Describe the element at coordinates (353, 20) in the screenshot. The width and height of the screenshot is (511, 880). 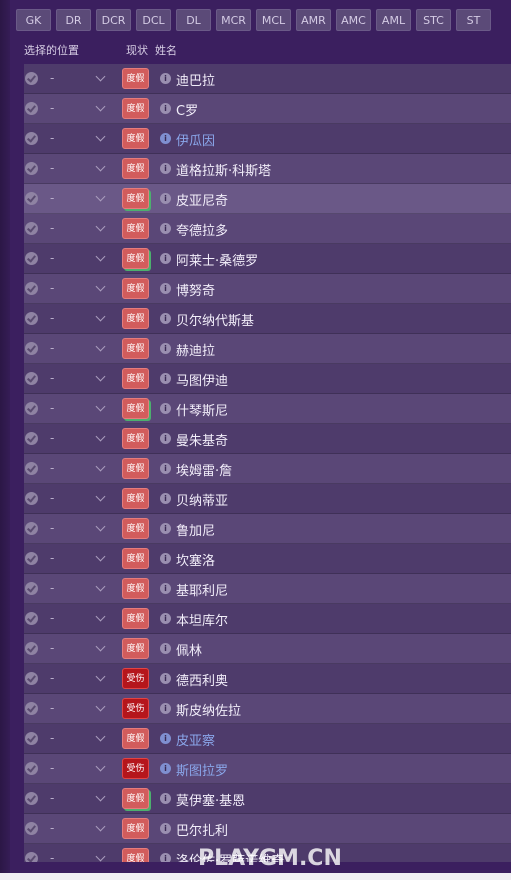
I see `position-button-amc: AMC` at that location.